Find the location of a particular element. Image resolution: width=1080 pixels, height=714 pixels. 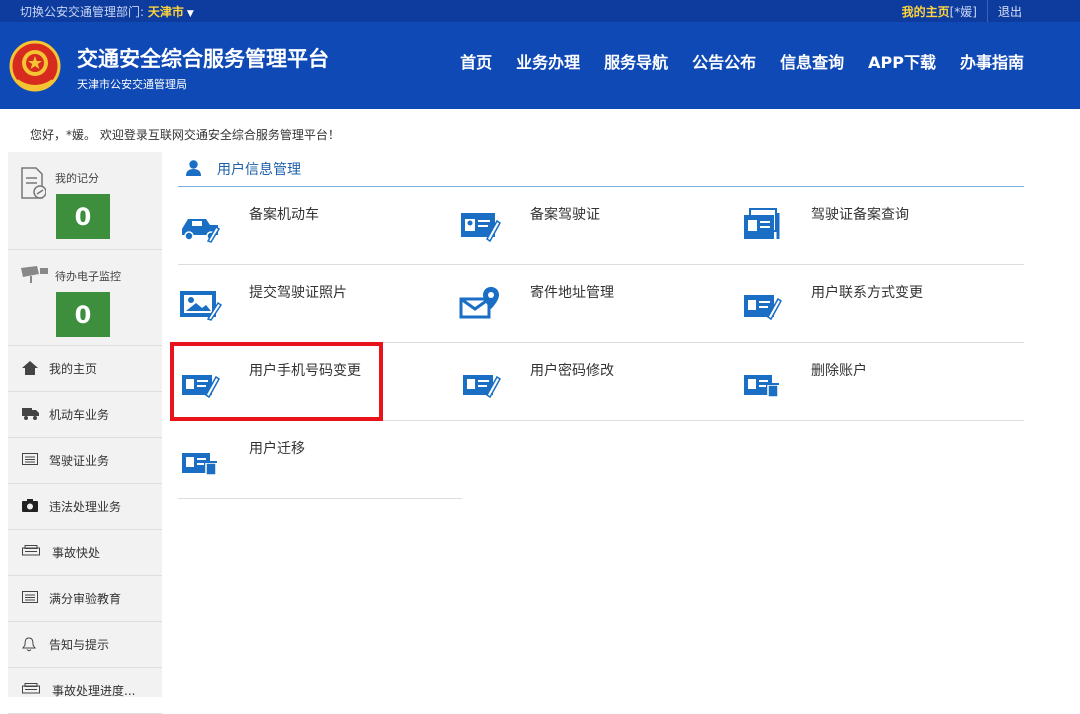

welcome-message: 您好，*媛。 欢迎登录互联网交通安全综合服务管理平台！ is located at coordinates (185, 135).